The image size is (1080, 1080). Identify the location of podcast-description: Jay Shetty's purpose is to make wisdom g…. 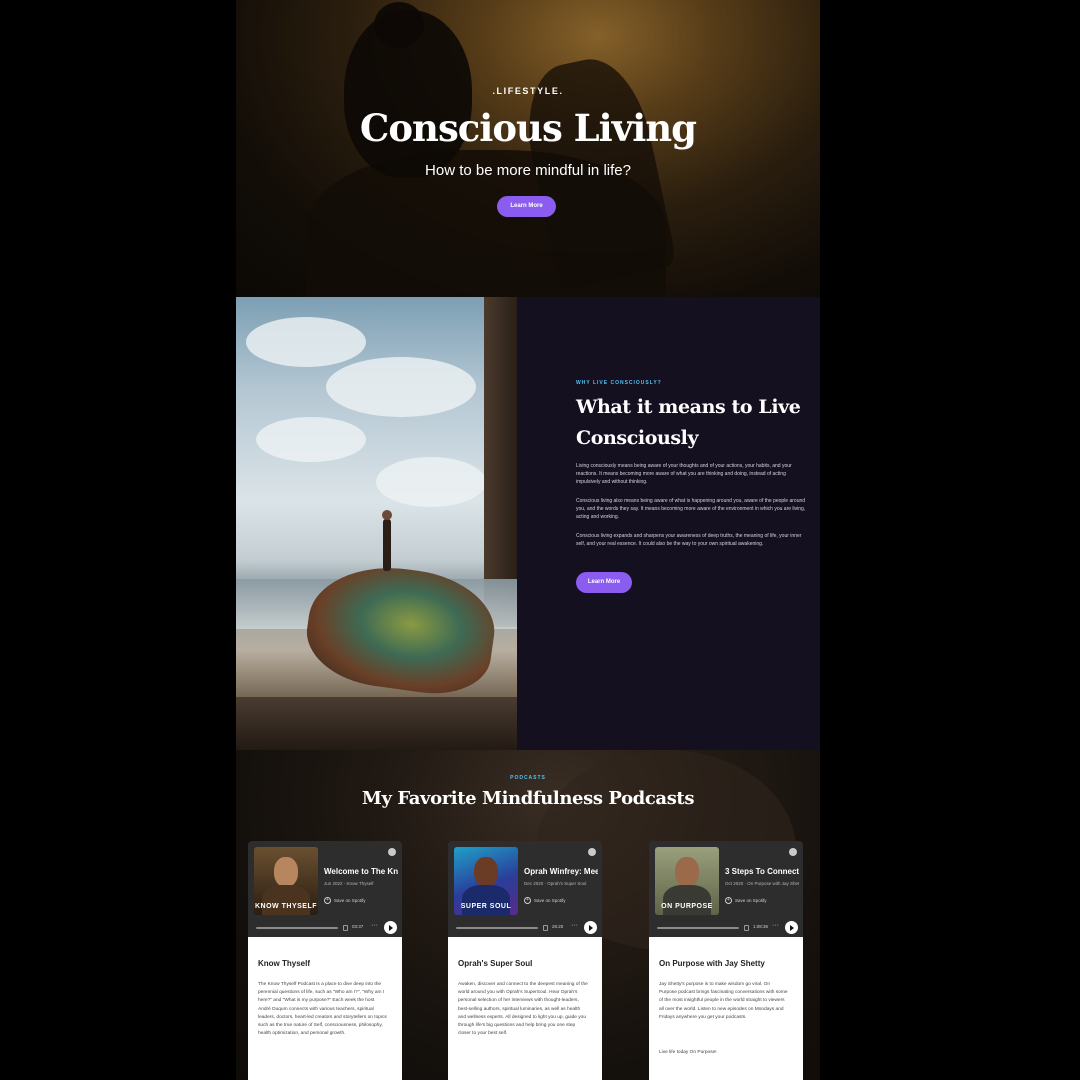
(723, 1001).